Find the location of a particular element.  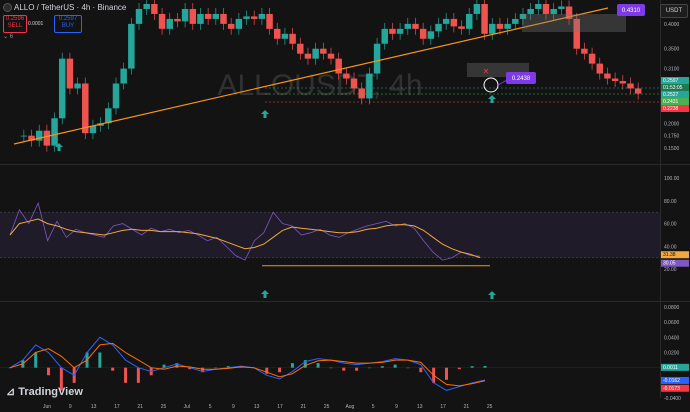

callout-target: 0.2438 is located at coordinates (521, 79).